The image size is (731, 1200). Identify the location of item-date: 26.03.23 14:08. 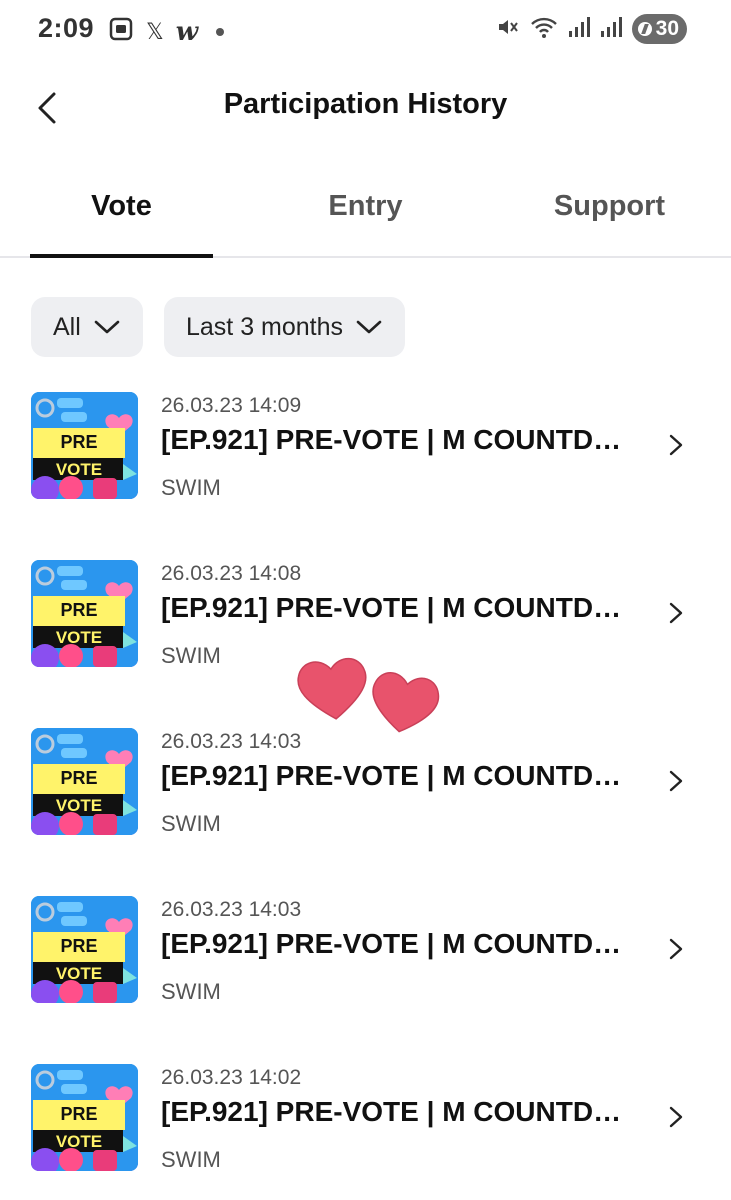
(231, 573).